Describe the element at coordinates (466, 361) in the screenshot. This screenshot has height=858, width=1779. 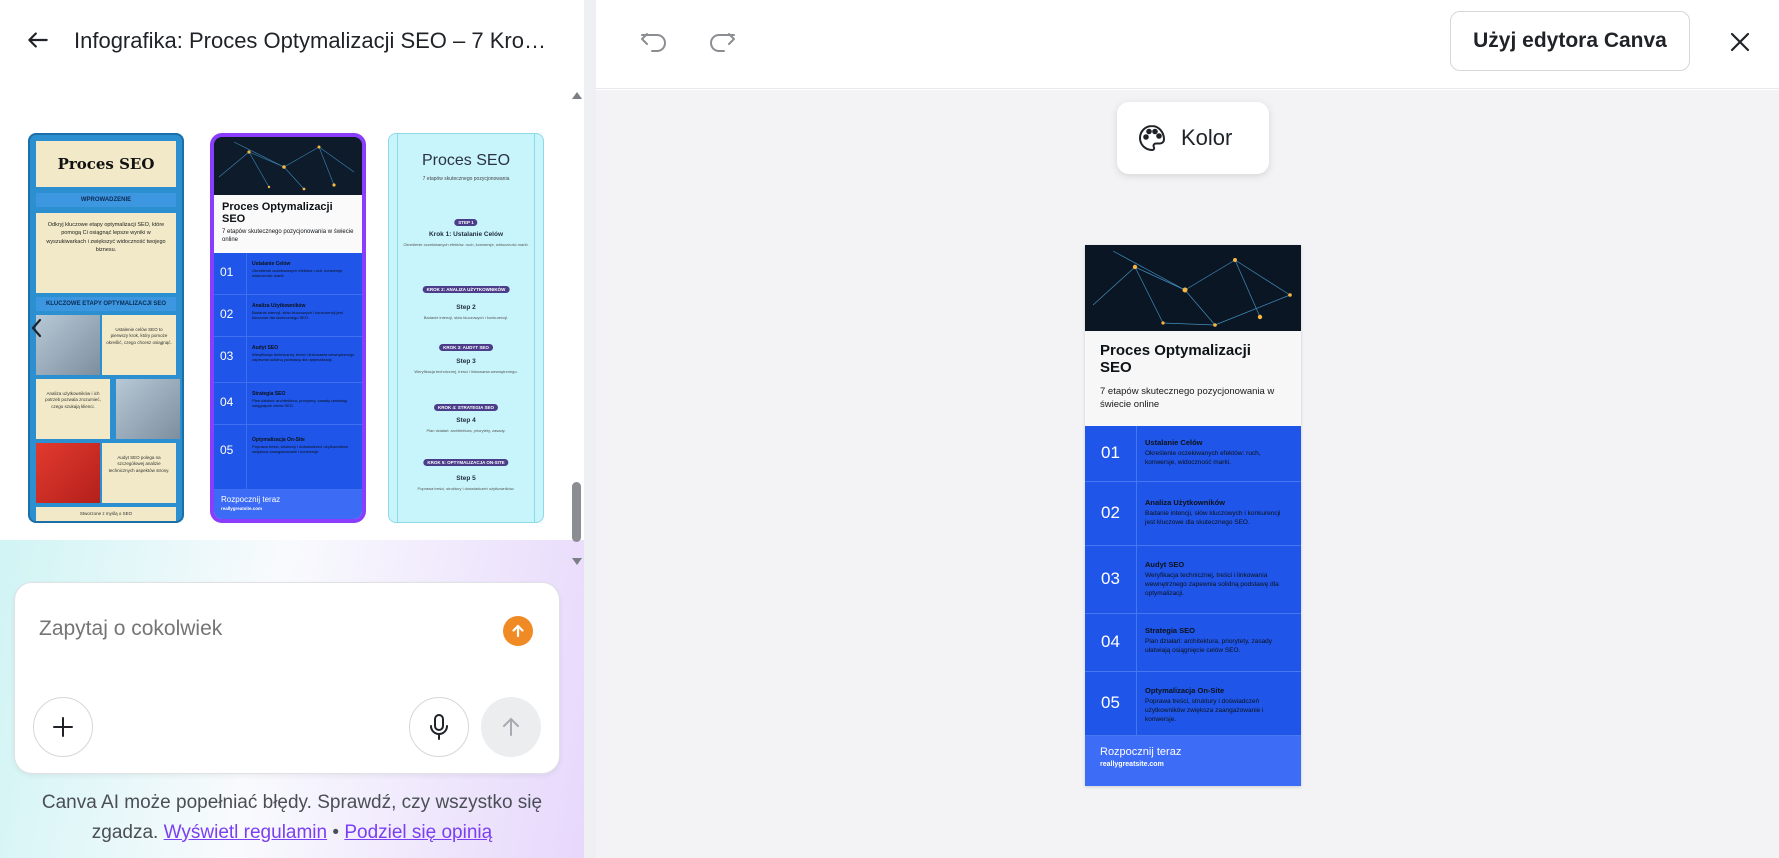
I see `thumb3-step-title: Step 3` at that location.